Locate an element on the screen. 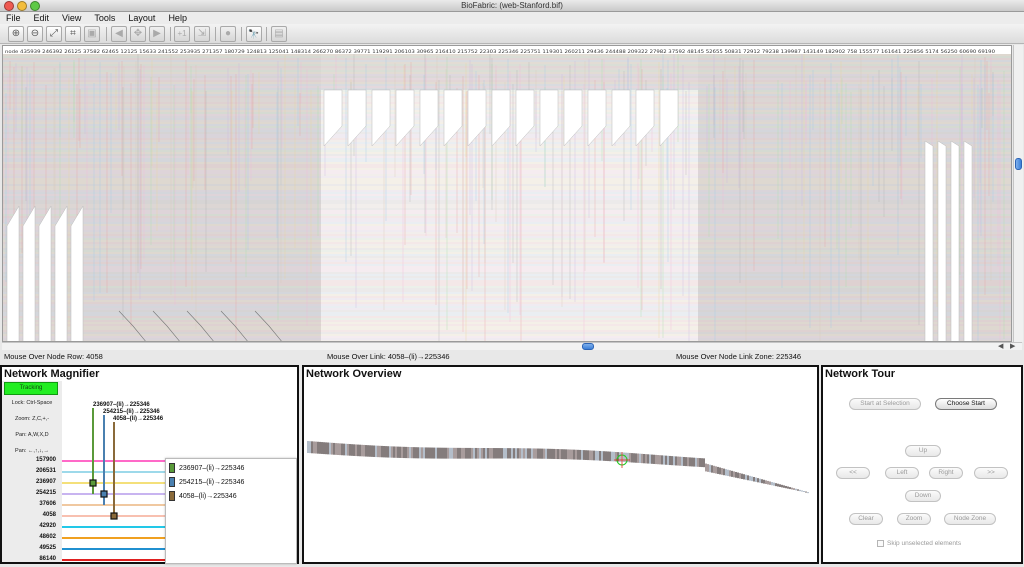 The image size is (1024, 567). menu-file: File is located at coordinates (13, 18).